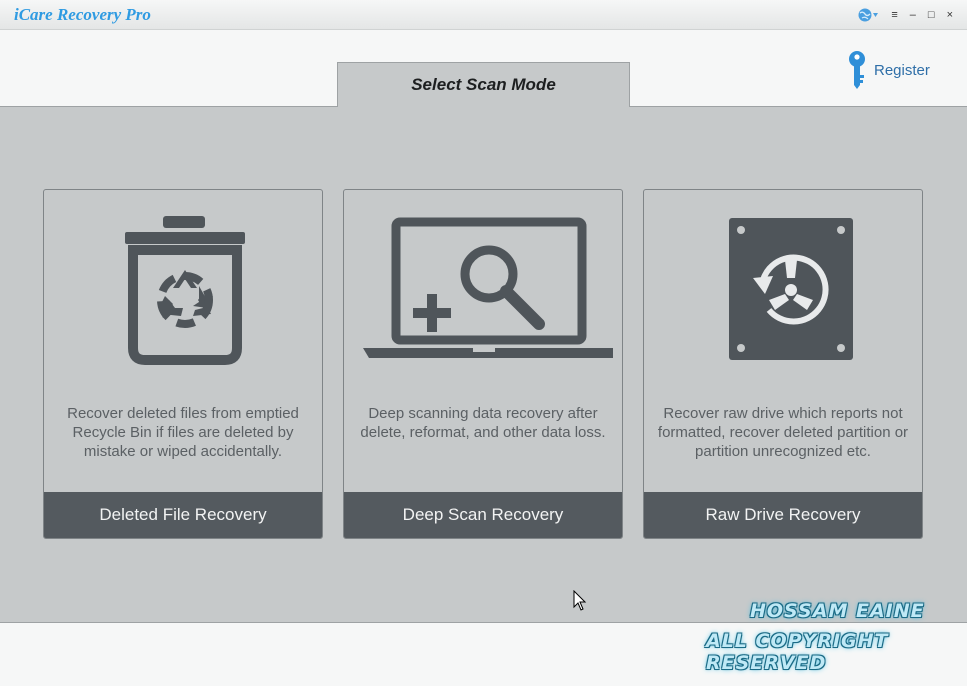 This screenshot has height=686, width=967. I want to click on deep-scan-recovery-button: Deep Scan Recovery, so click(483, 515).